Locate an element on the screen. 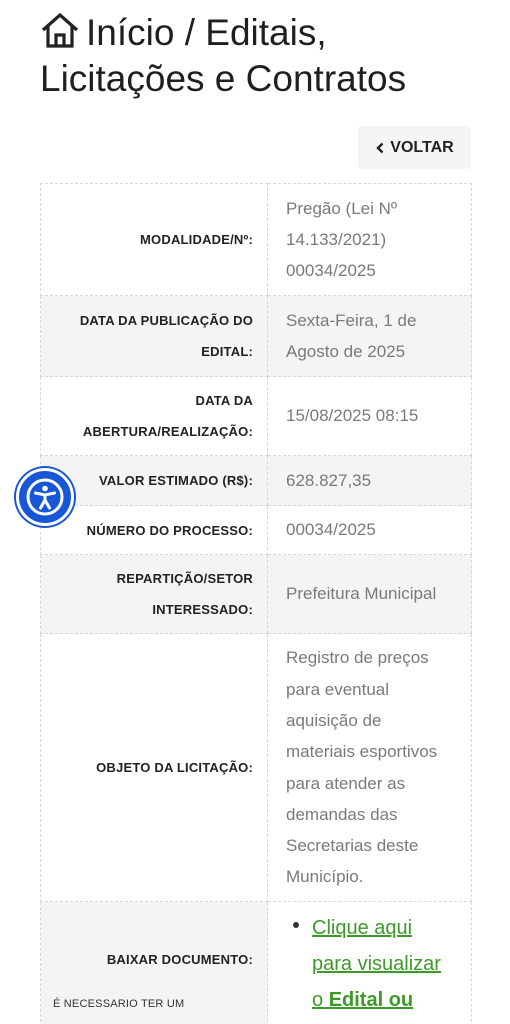  detail-label: REPARTIÇÃO/SETOR INTERESSADO: is located at coordinates (154, 594).